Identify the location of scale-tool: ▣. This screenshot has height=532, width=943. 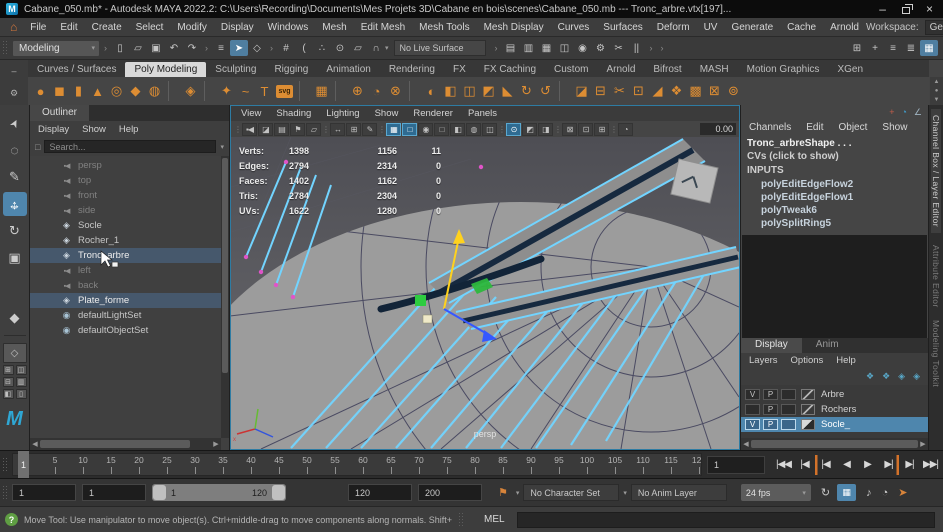
(15, 258).